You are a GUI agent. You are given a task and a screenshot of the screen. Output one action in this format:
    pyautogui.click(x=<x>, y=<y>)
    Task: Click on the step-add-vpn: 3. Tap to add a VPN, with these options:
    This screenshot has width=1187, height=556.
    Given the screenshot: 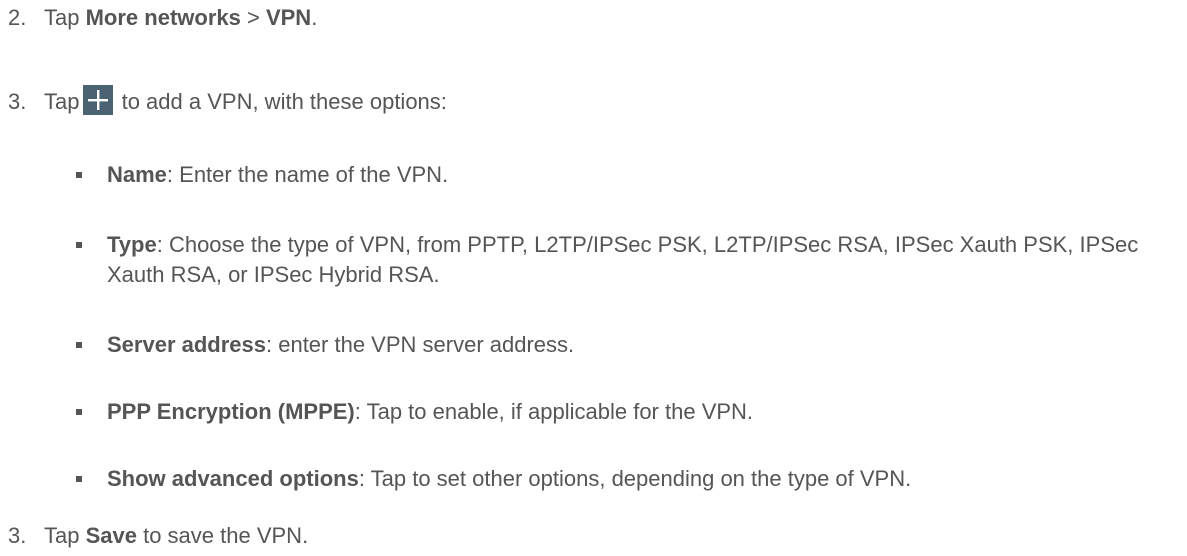 What is the action you would take?
    pyautogui.click(x=227, y=101)
    